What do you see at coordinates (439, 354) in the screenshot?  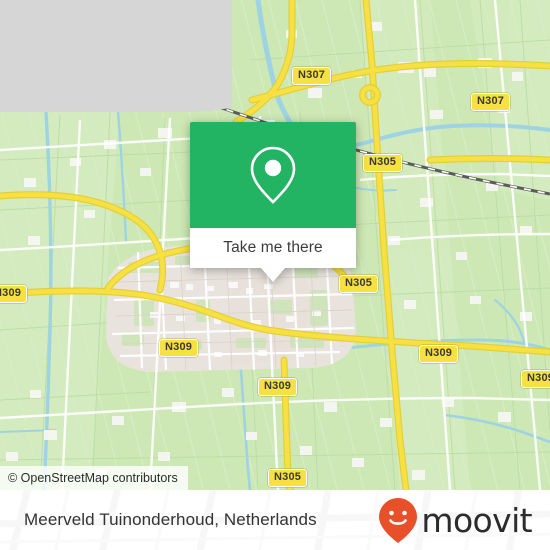 I see `road-shield-n309-c: N309` at bounding box center [439, 354].